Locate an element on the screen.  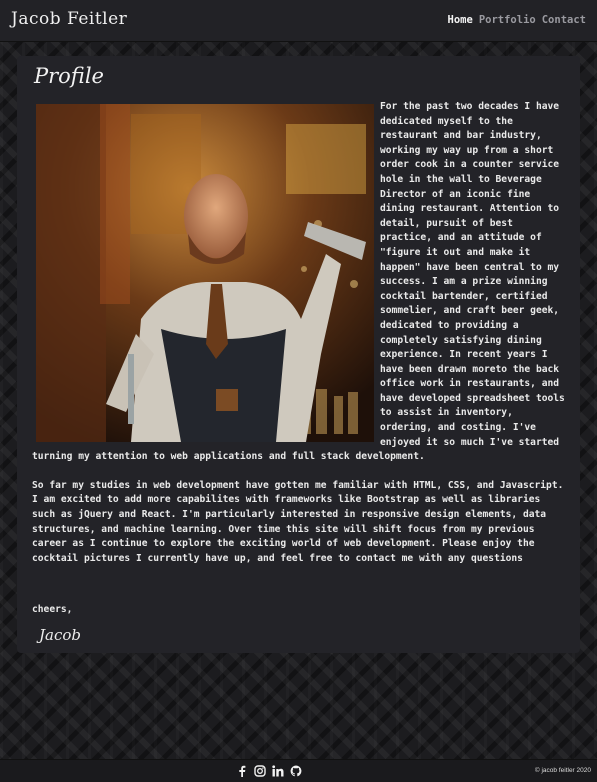
facebook-icon is located at coordinates (242, 770).